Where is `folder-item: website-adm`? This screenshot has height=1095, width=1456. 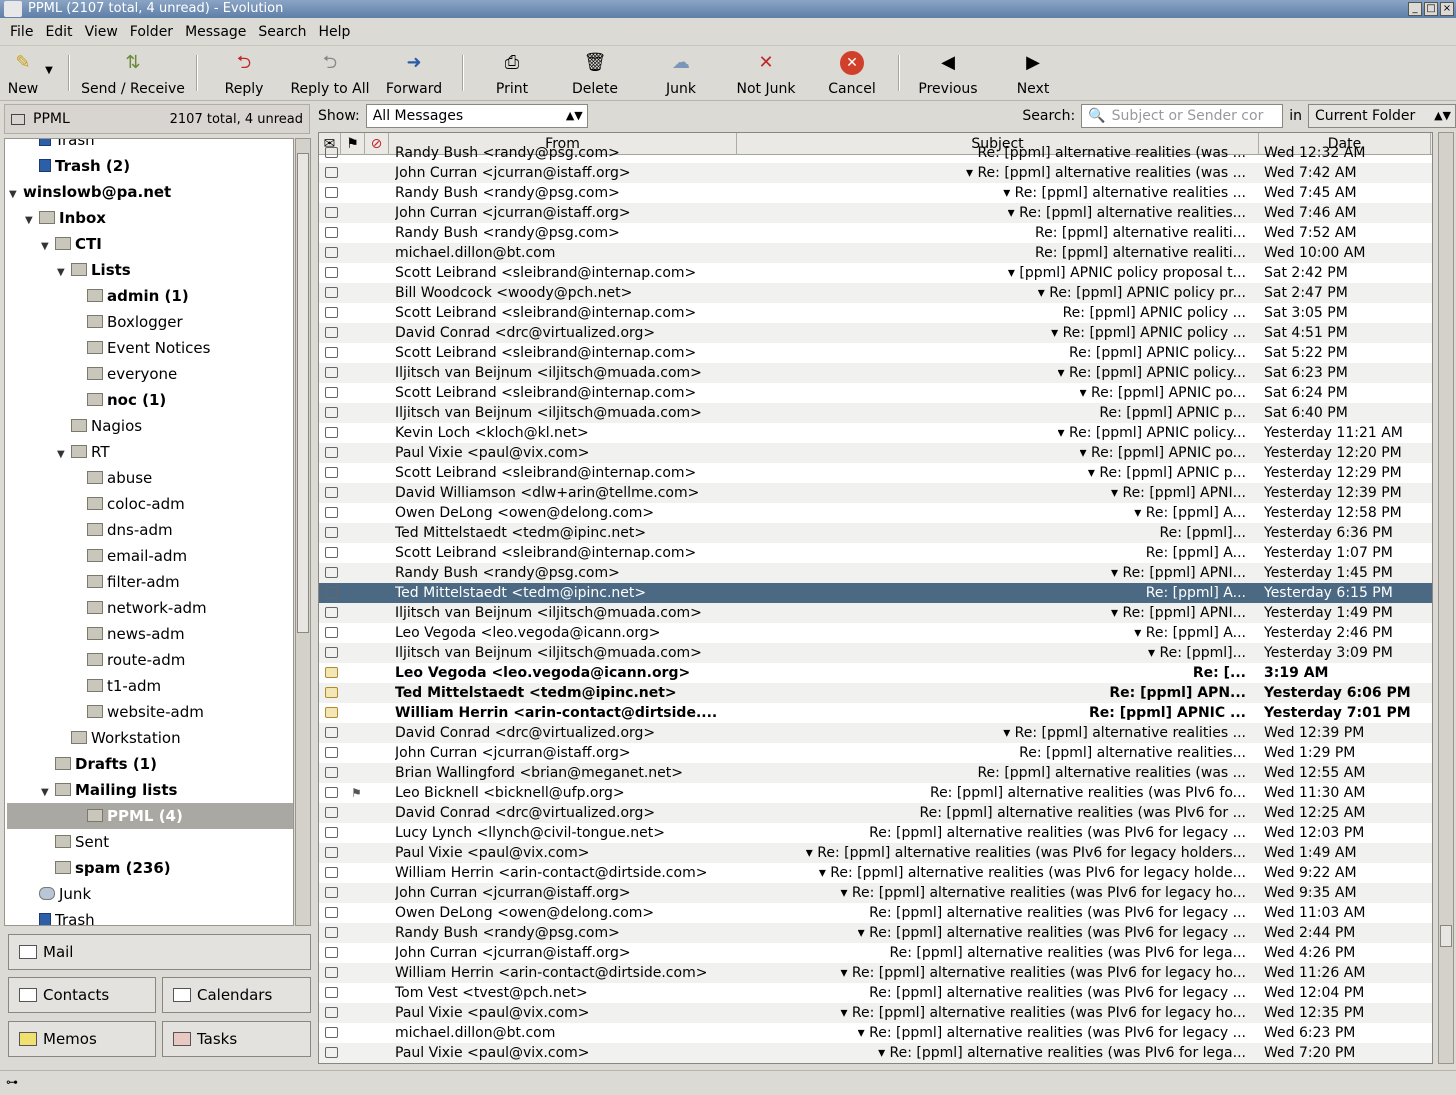
folder-item: website-adm is located at coordinates (138, 712).